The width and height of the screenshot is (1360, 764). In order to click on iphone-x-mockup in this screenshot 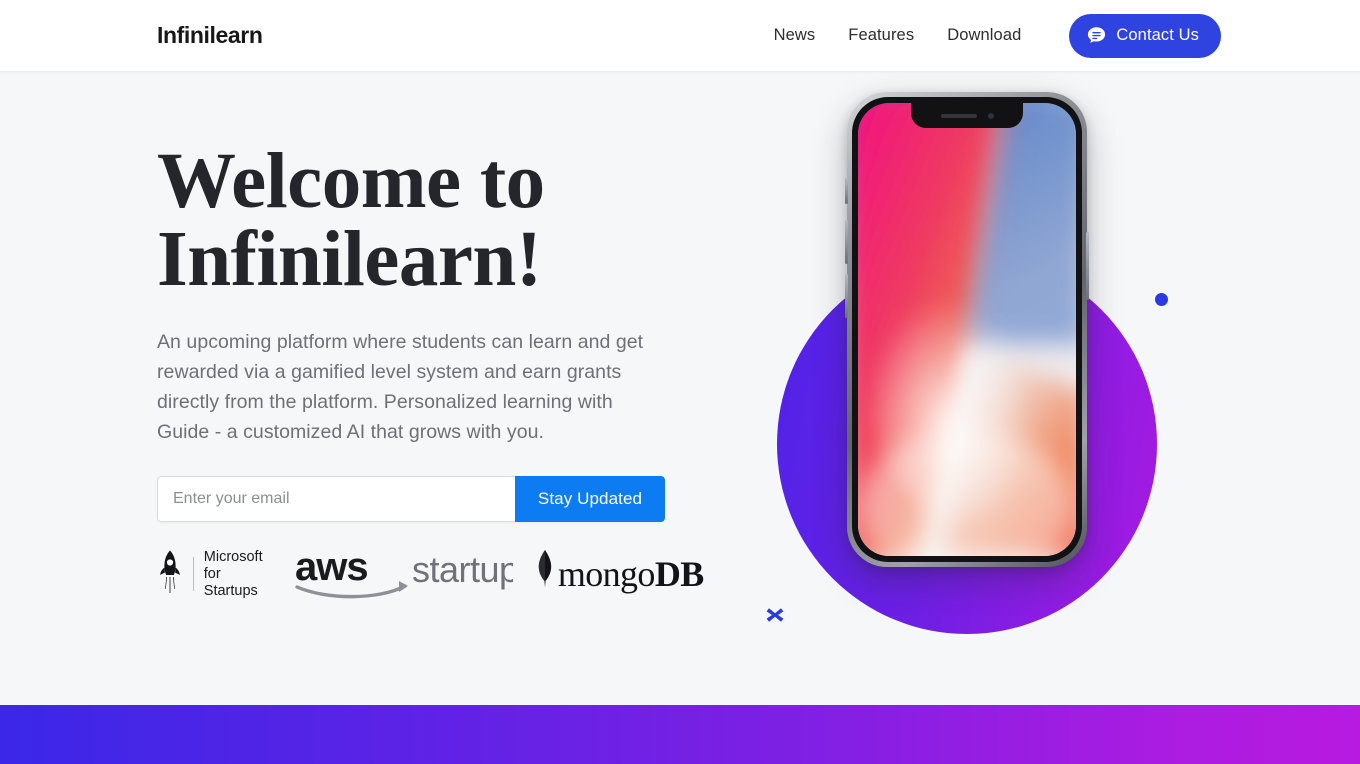, I will do `click(967, 329)`.